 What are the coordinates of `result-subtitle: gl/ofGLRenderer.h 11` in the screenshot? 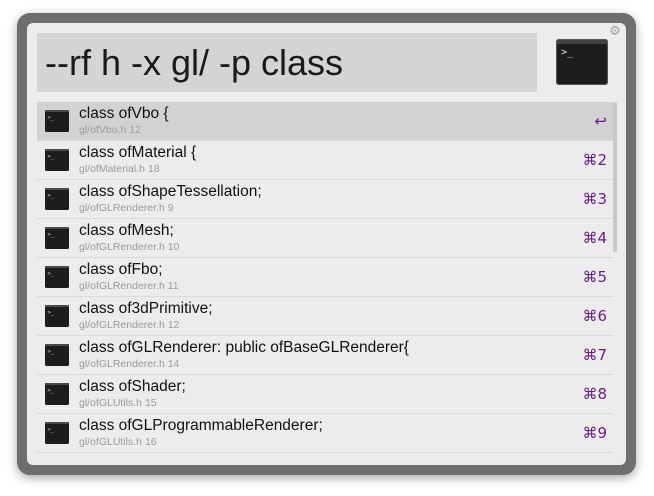 It's located at (129, 286).